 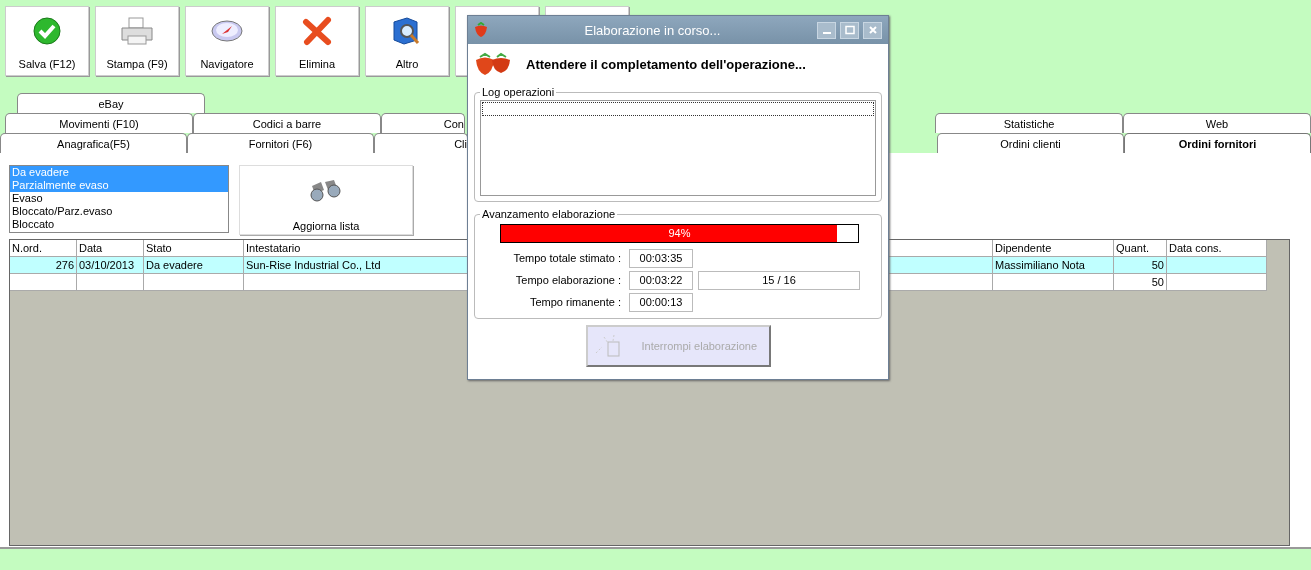 I want to click on table-cell: Massimiliano Nota, so click(x=1040, y=265).